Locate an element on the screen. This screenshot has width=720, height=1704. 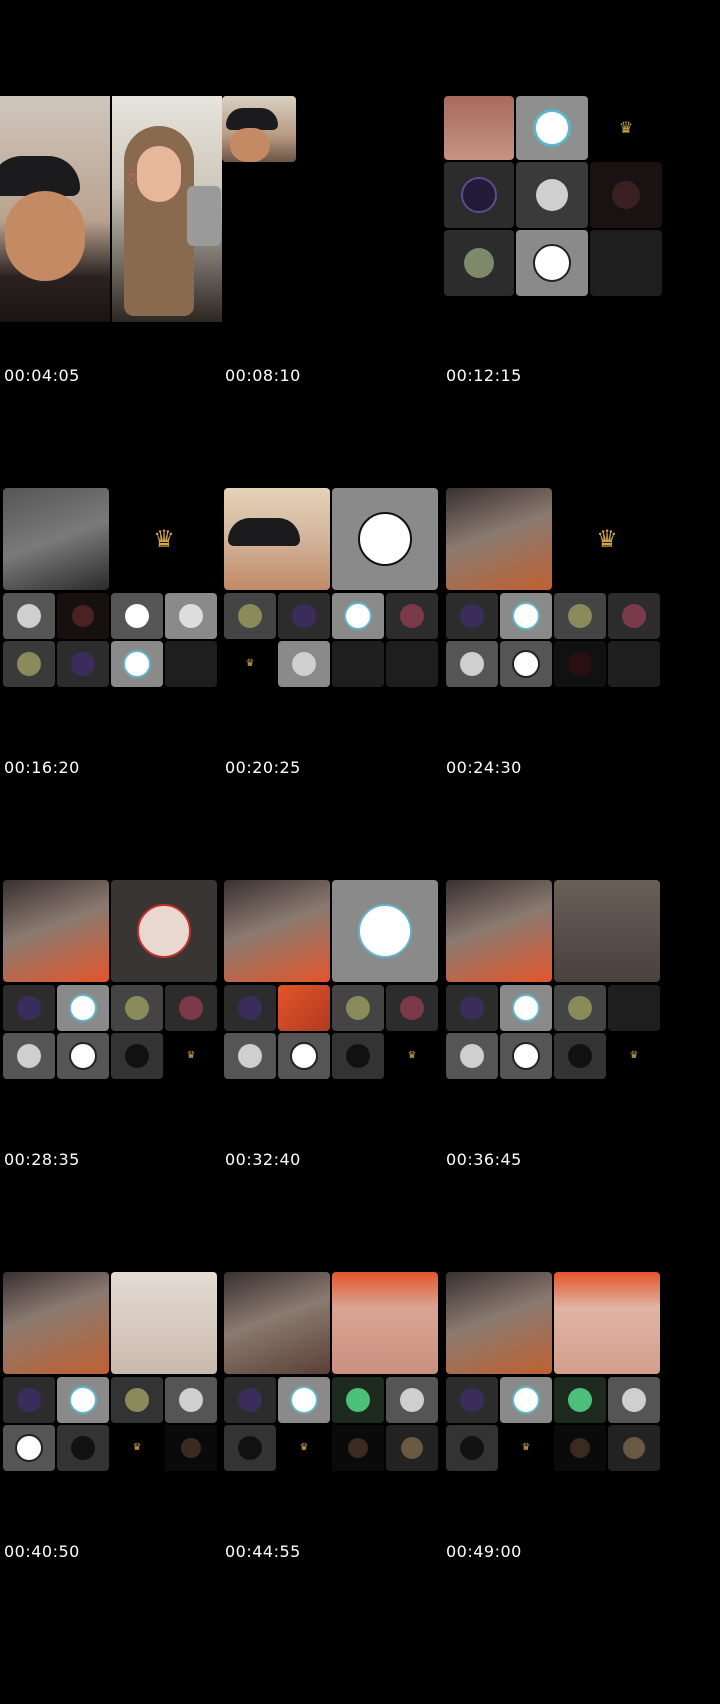
thumbnail-7: ♛ 00:28:35 is located at coordinates (118, 1024).